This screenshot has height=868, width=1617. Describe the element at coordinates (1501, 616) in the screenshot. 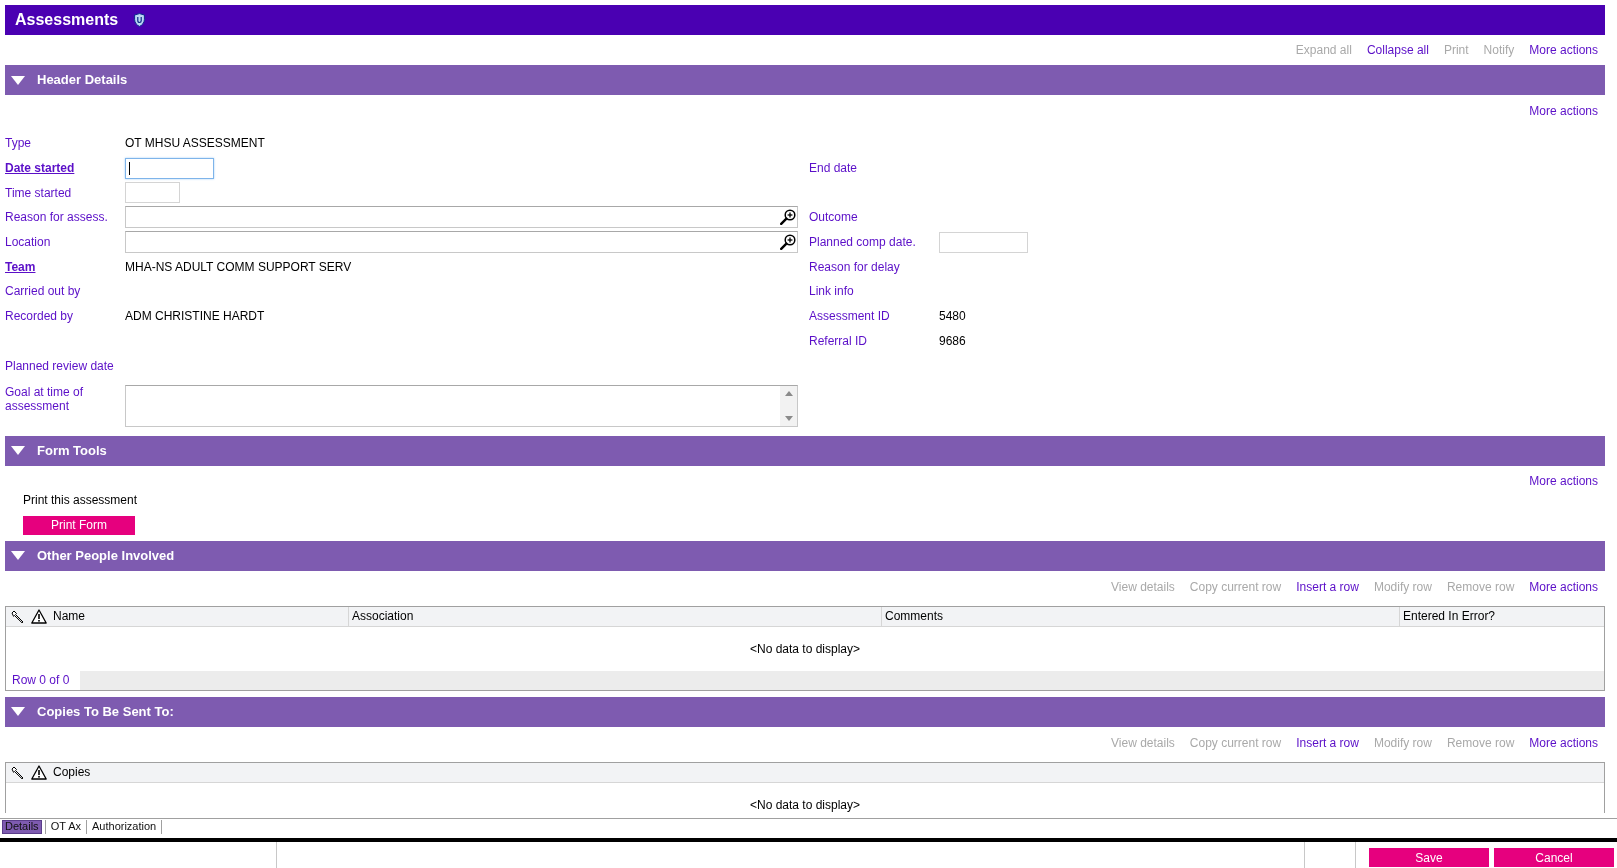

I see `column-header: Entered In Error?` at that location.